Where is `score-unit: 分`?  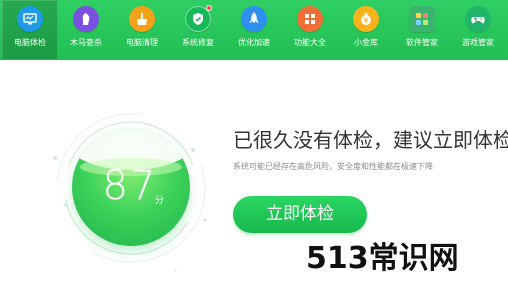 score-unit: 分 is located at coordinates (160, 201).